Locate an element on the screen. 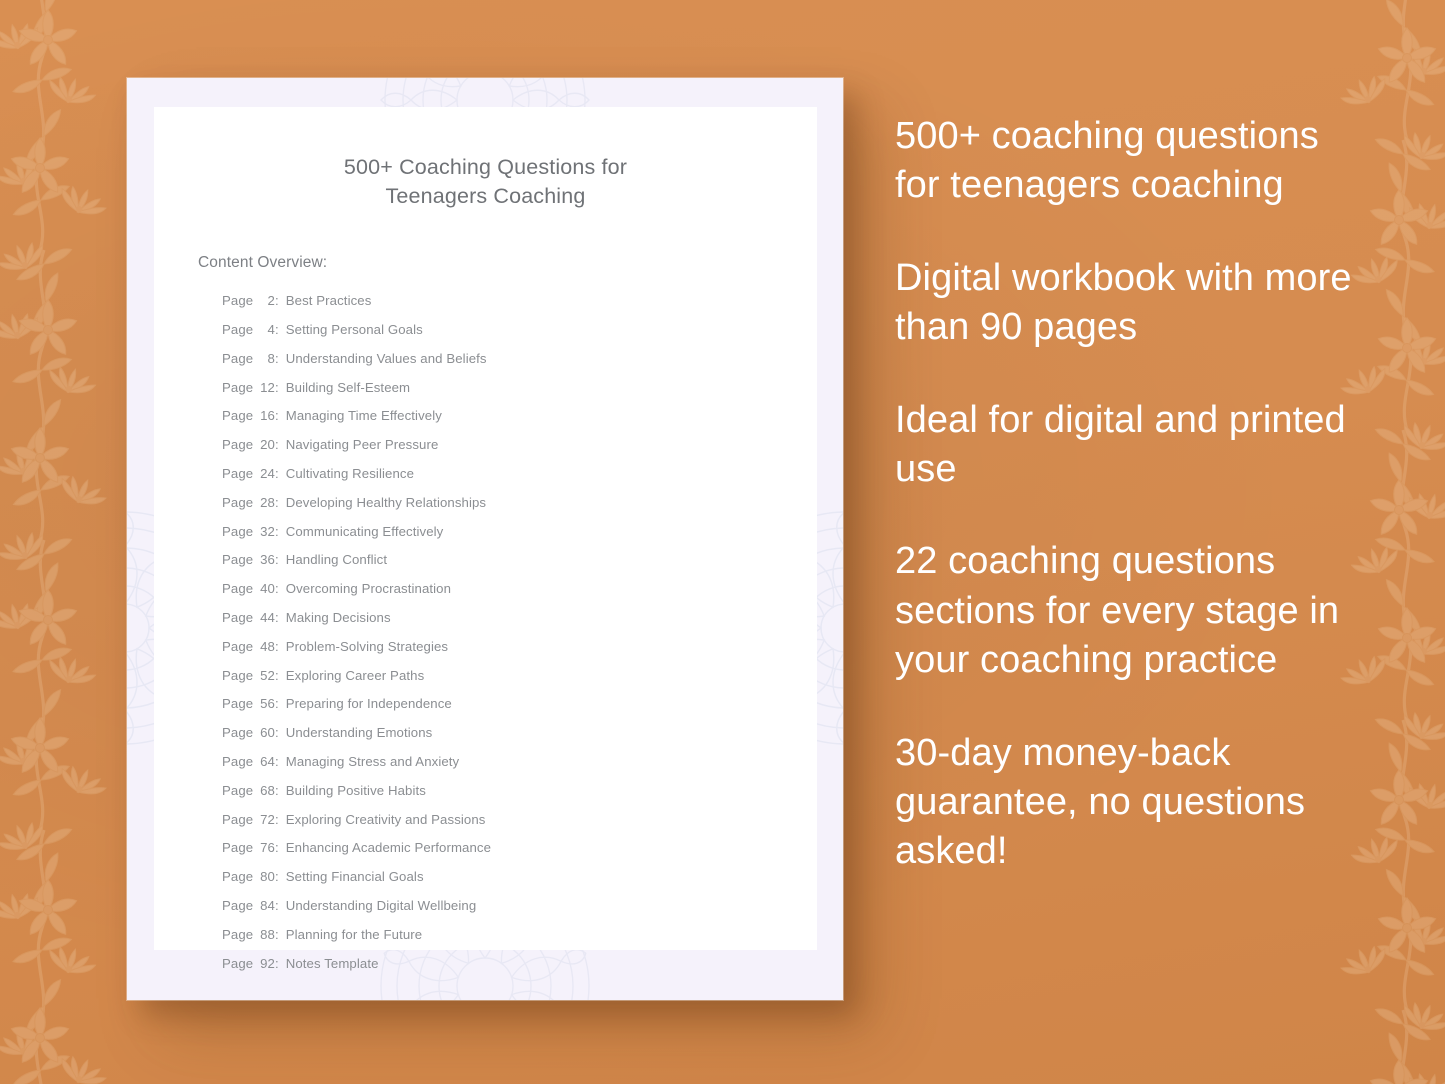 The height and width of the screenshot is (1084, 1445). toc-entry-title: Overcoming Procrastination is located at coordinates (368, 589).